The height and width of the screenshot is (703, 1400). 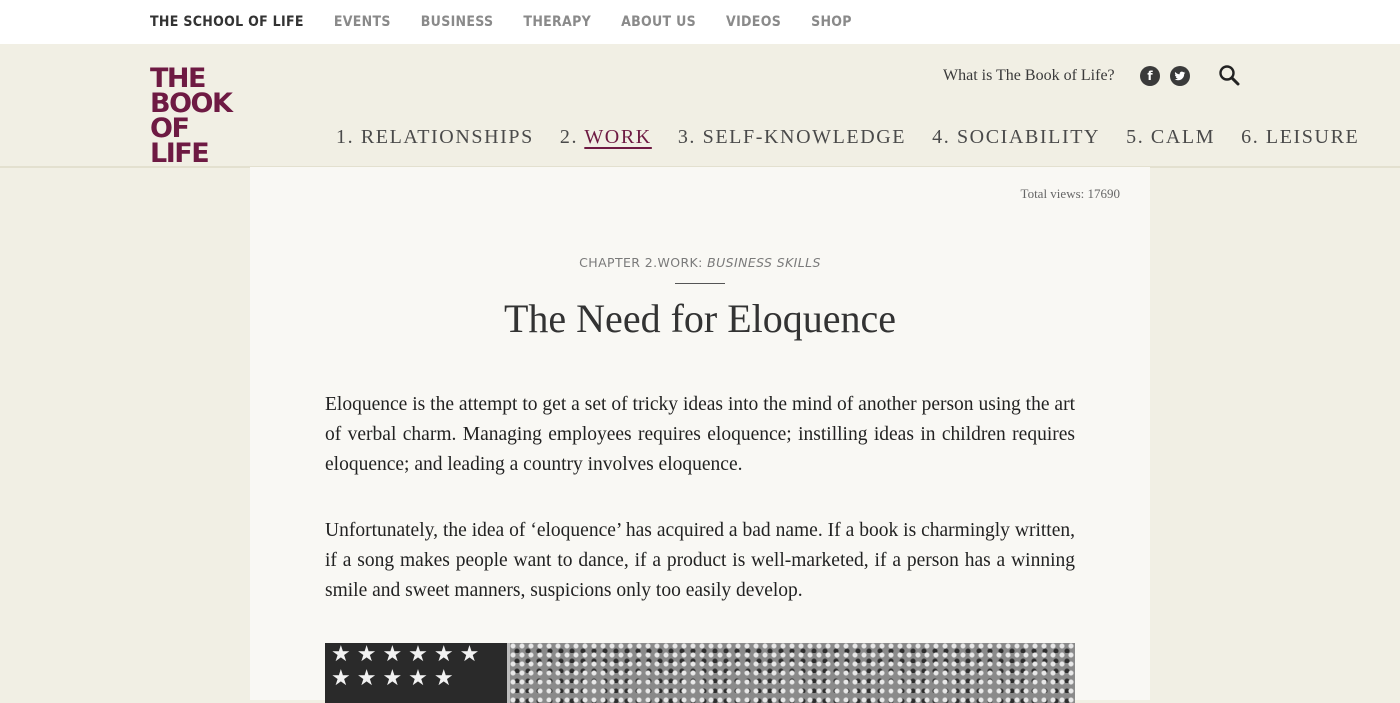 What do you see at coordinates (227, 22) in the screenshot?
I see `top-nav-school-of-life: The School of Life` at bounding box center [227, 22].